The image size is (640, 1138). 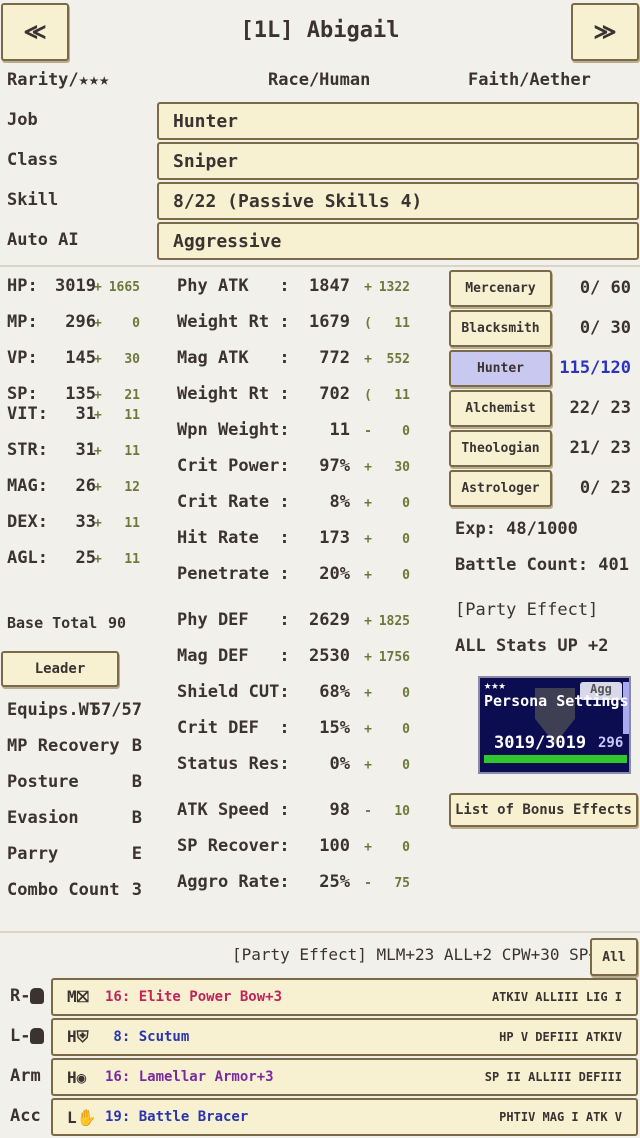 I want to click on stat-bonus: 12, so click(x=132, y=487).